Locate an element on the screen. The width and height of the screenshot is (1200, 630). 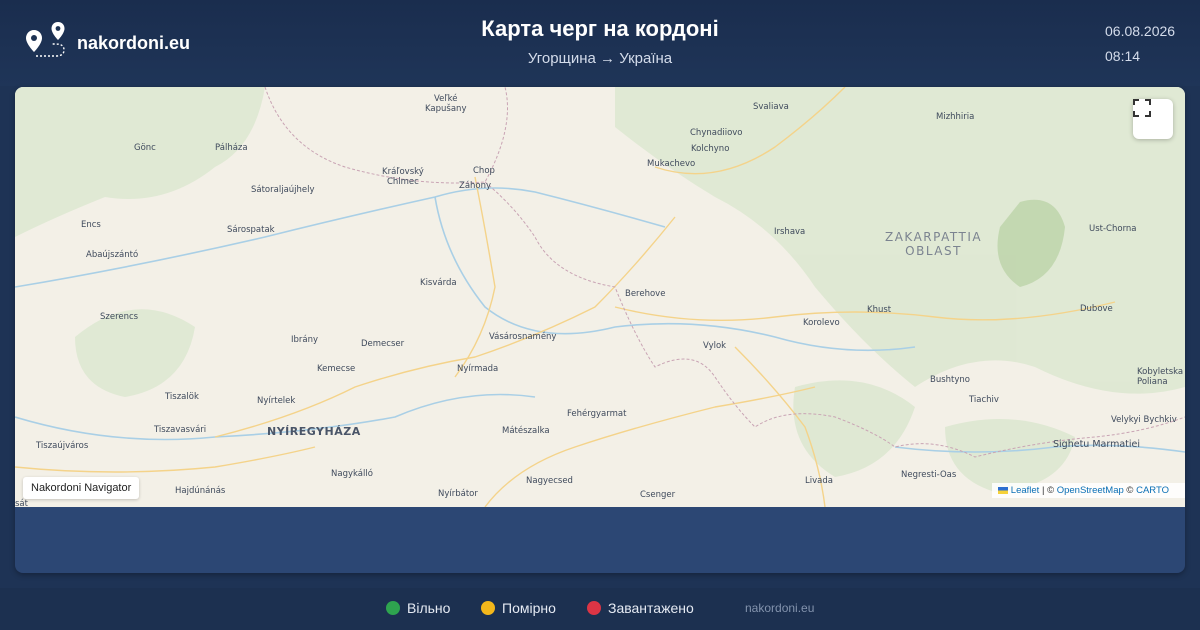
map-attribution: Leaflet | © OpenStreetMap © CARTO is located at coordinates (1088, 490).